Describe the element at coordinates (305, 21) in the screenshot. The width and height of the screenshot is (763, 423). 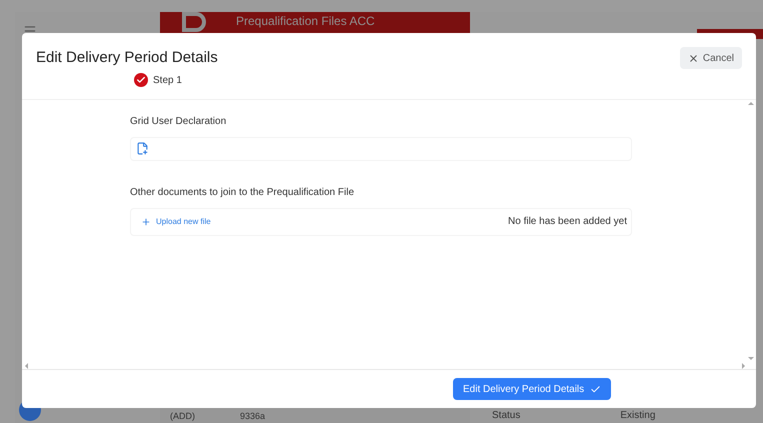
I see `header-title: Prequalification Files ACC` at that location.